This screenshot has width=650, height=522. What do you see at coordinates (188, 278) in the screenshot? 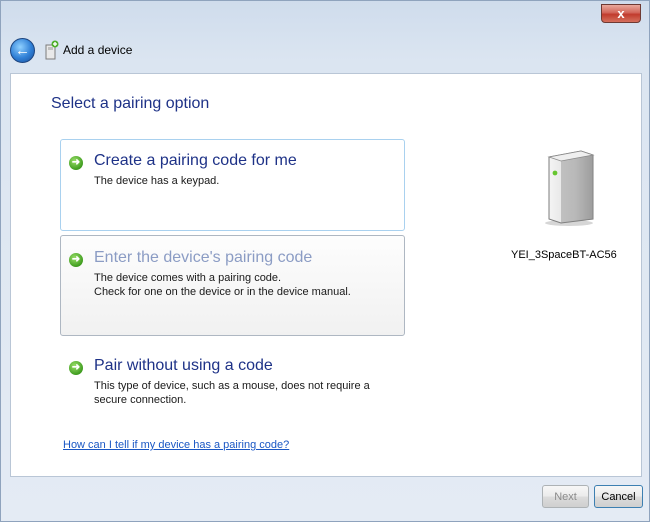
I see `option-description-line1: The device comes with a pairing code.` at bounding box center [188, 278].